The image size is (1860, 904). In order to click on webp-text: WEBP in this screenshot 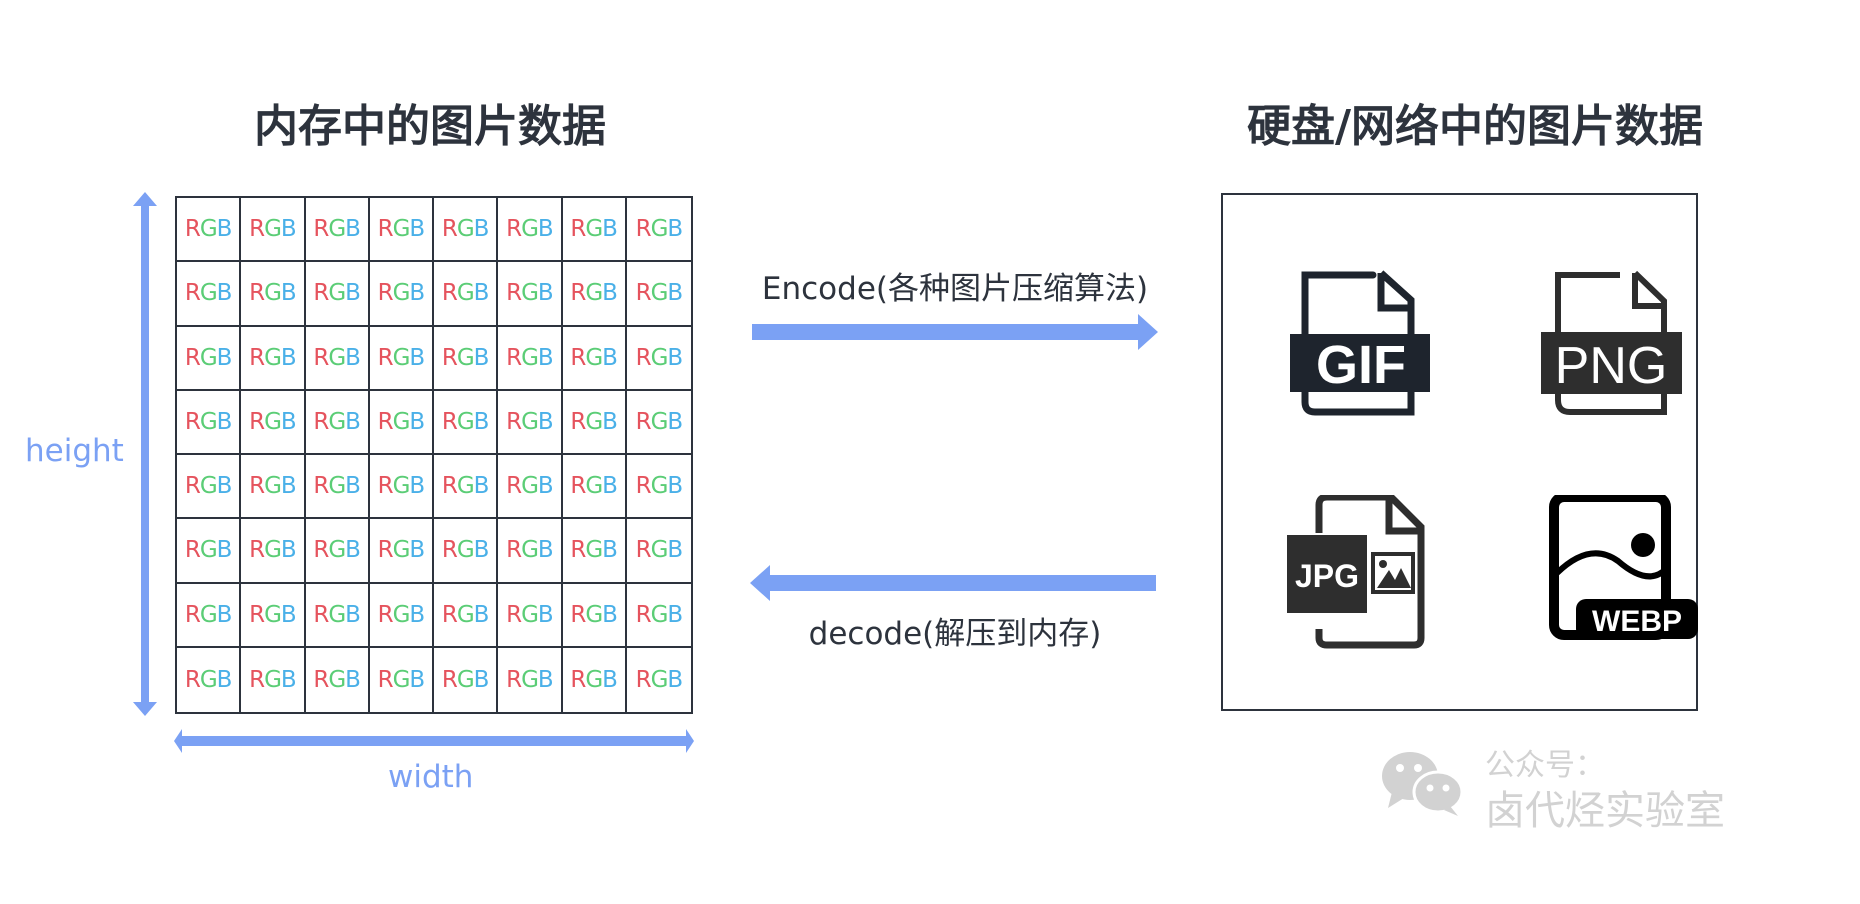, I will do `click(1637, 621)`.